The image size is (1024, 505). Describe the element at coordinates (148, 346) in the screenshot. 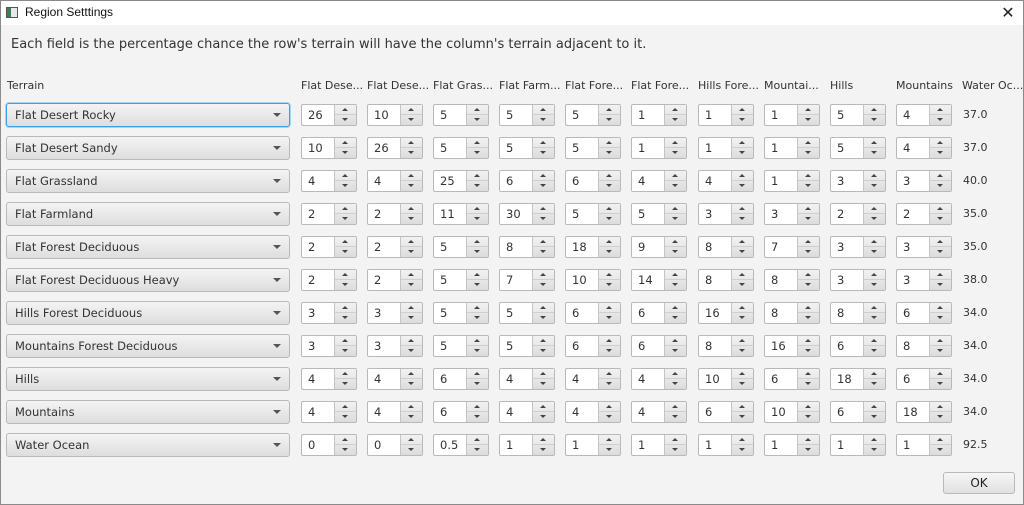

I see `terrain-dropdown: Mountains Forest Deciduous` at that location.